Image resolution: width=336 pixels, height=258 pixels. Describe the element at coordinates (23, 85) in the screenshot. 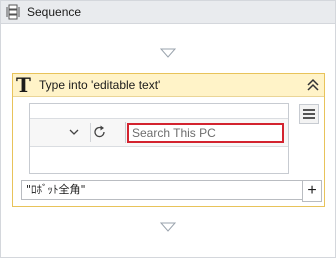

I see `type-into-icon: T` at that location.